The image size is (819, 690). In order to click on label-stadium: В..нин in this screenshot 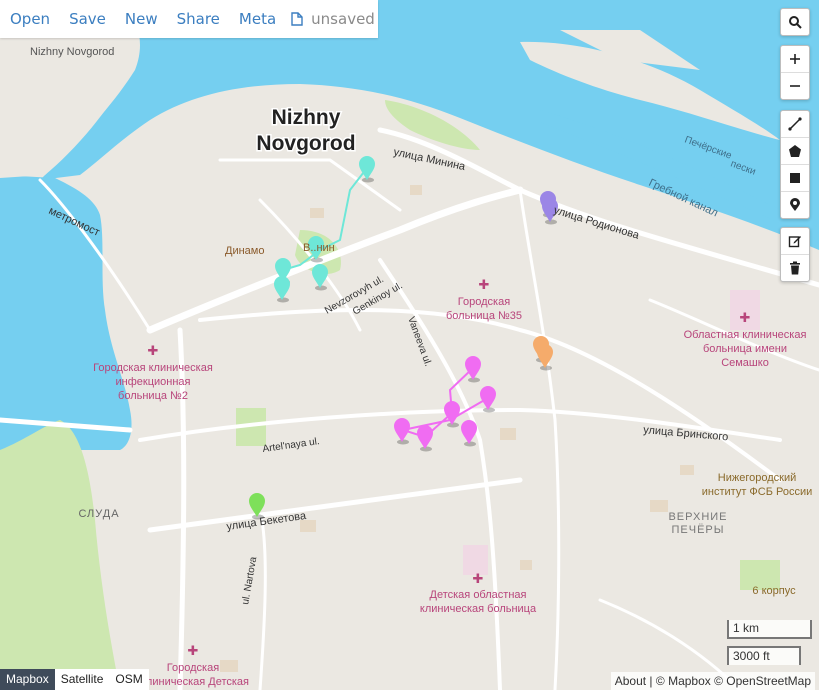, I will do `click(319, 248)`.